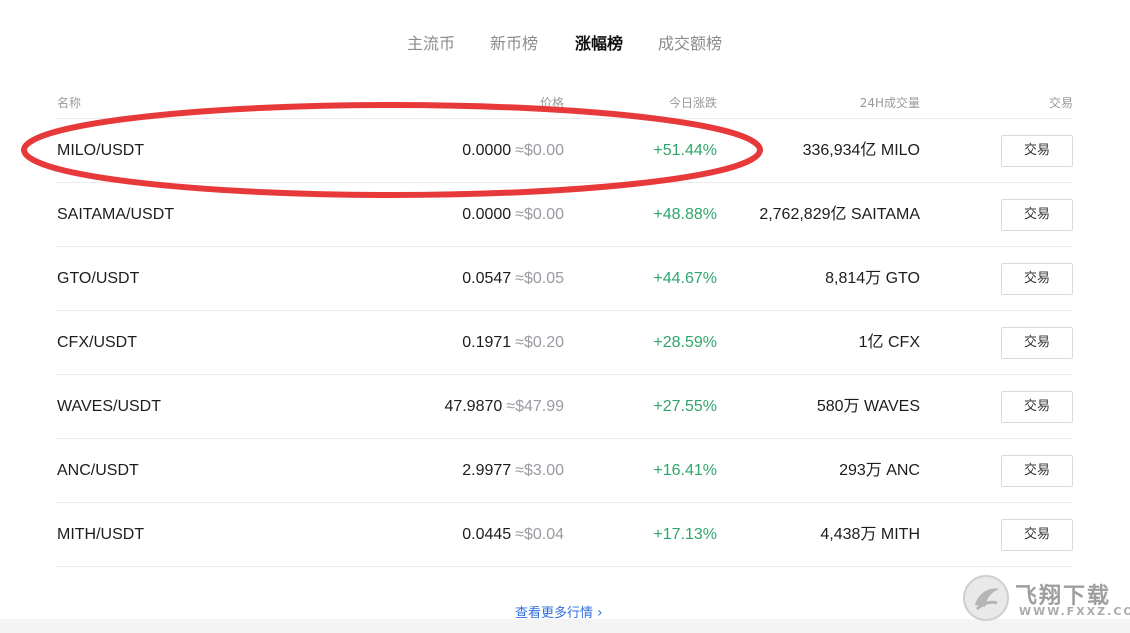  I want to click on price-cell: 2.9977 ≈$3.00, so click(513, 471).